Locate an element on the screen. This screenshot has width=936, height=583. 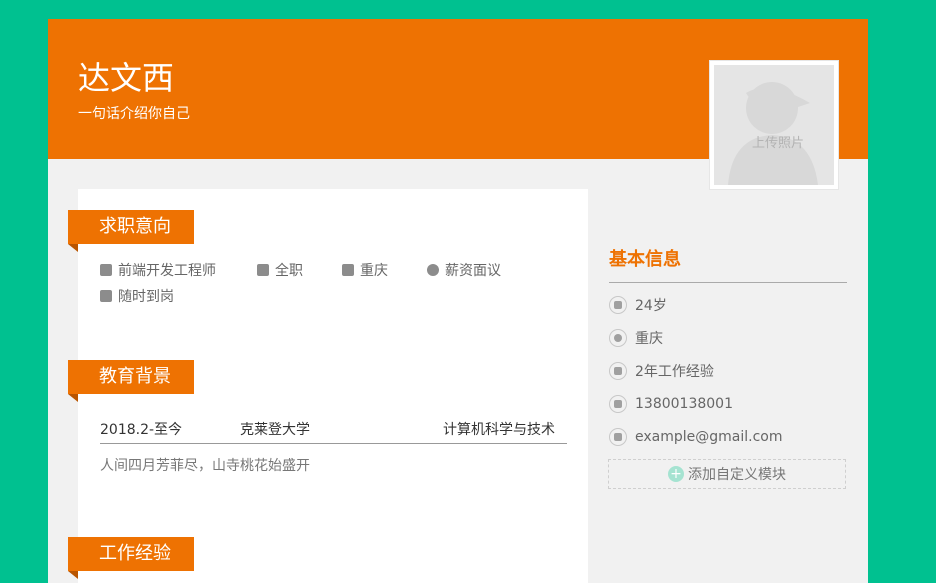
slogan-field: 一句话介绍你自己 is located at coordinates (134, 114).